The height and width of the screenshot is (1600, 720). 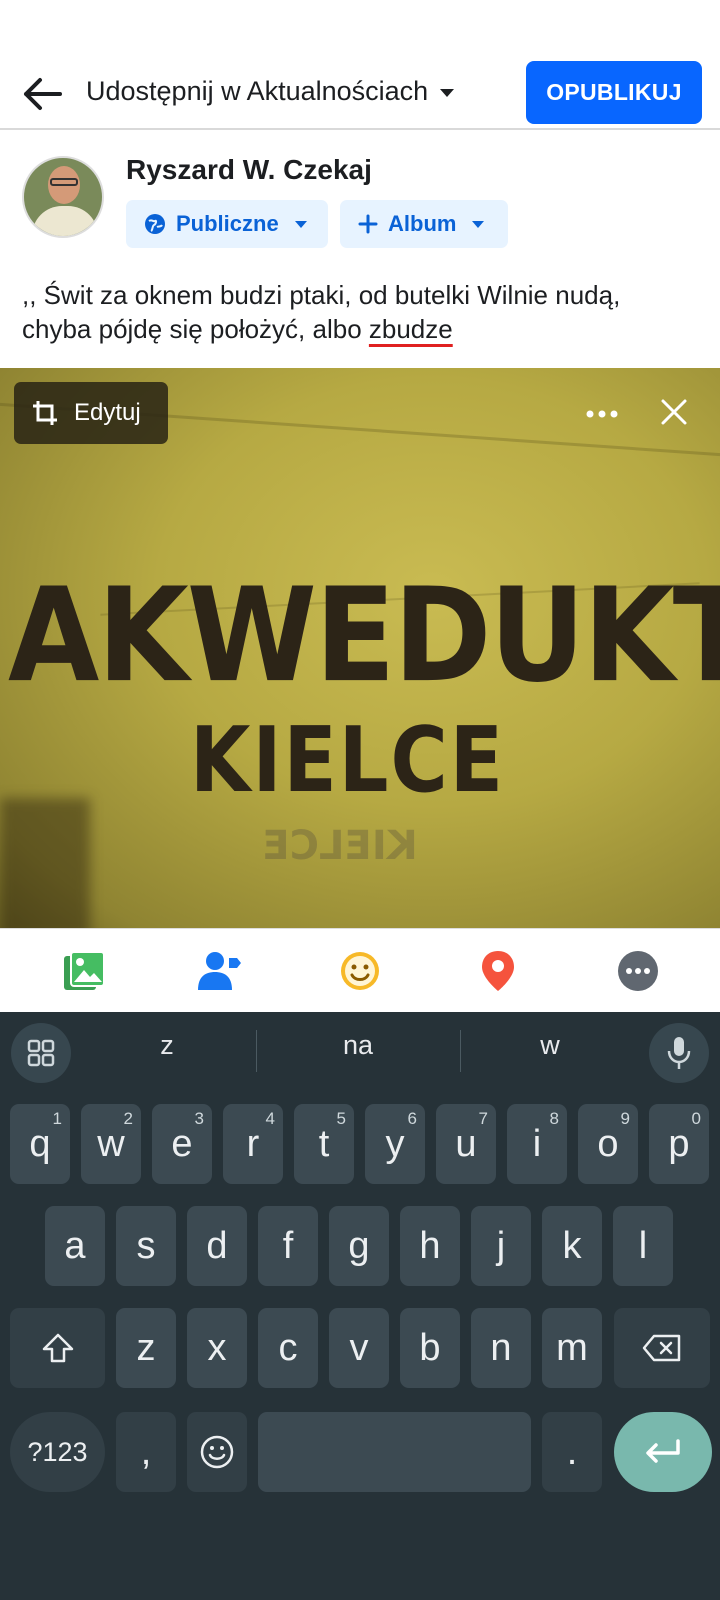 I want to click on enter-key, so click(x=663, y=1452).